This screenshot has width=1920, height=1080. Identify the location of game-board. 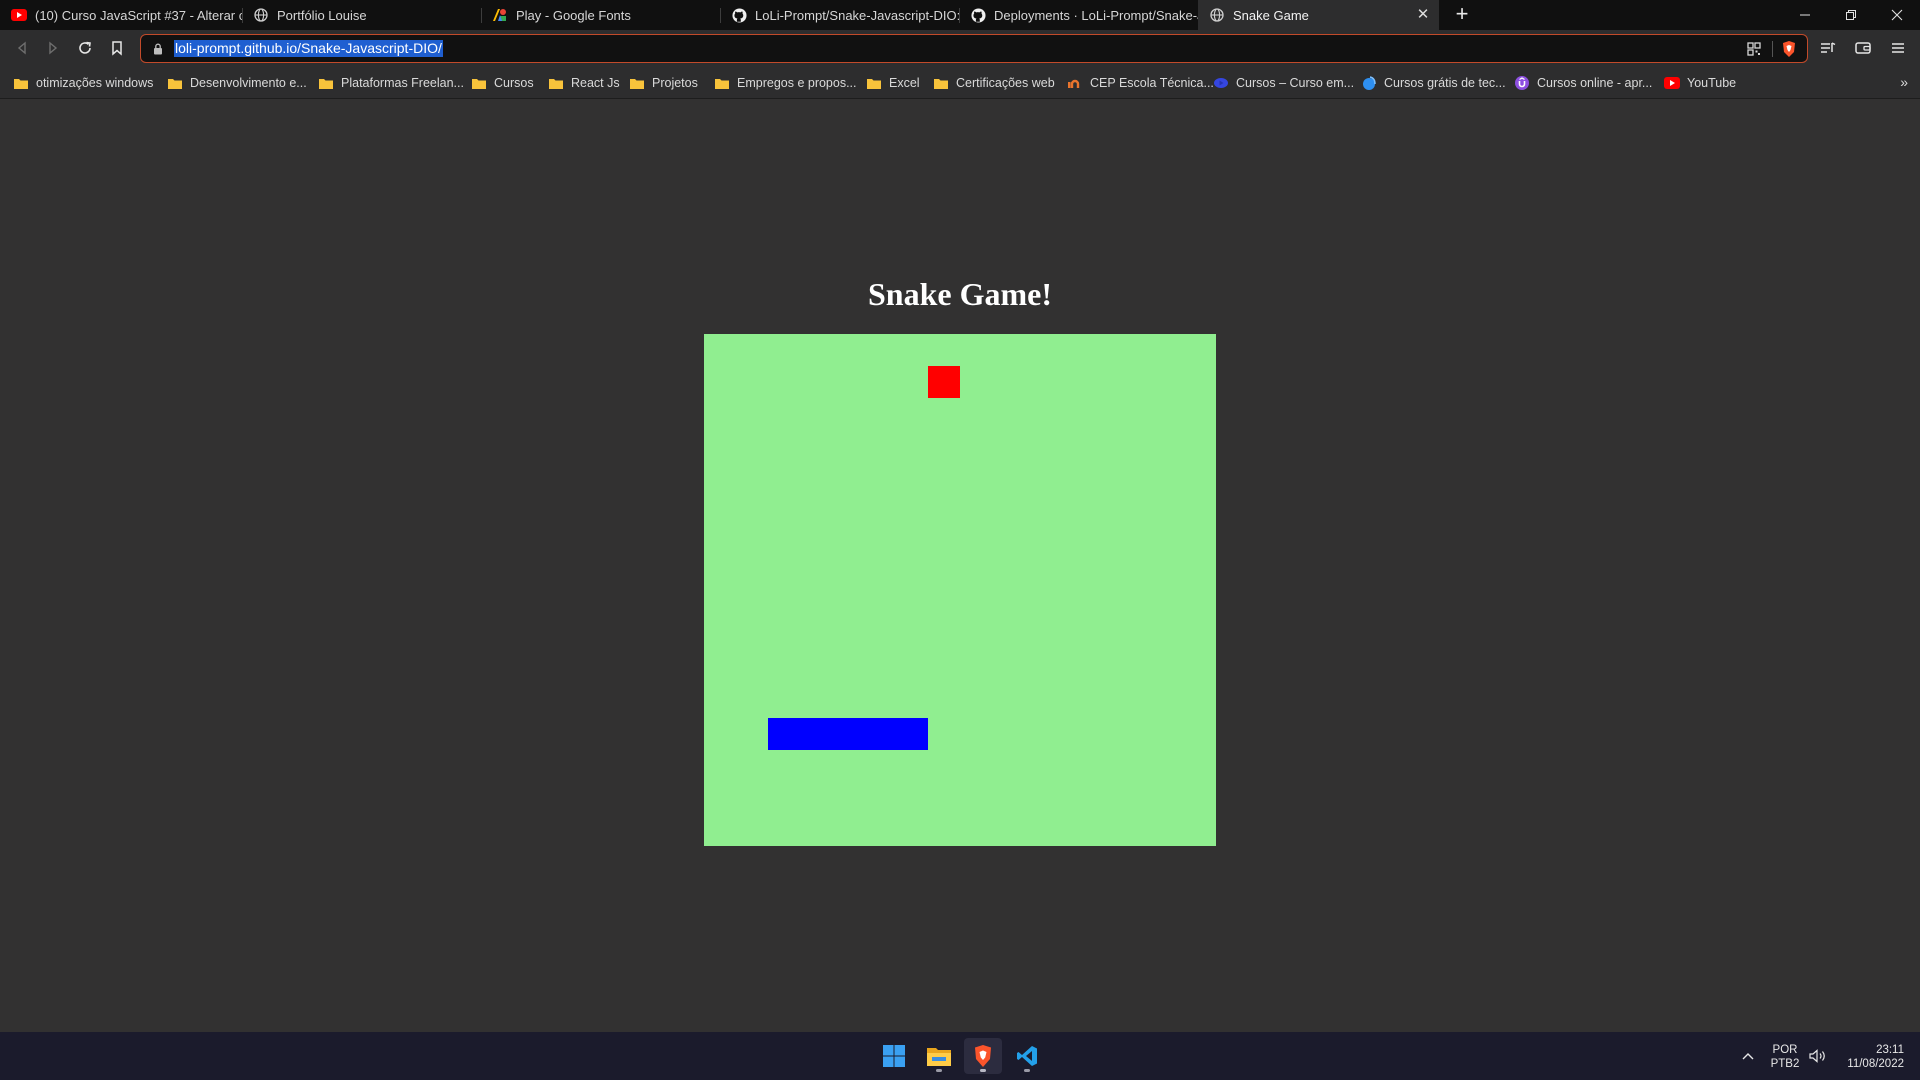
(960, 590).